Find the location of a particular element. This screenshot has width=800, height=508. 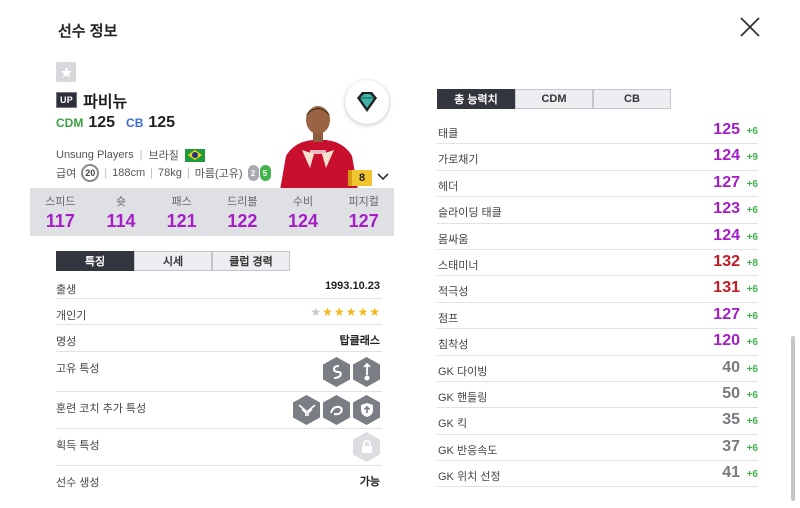

position-cb-ovr: 125 is located at coordinates (162, 122).